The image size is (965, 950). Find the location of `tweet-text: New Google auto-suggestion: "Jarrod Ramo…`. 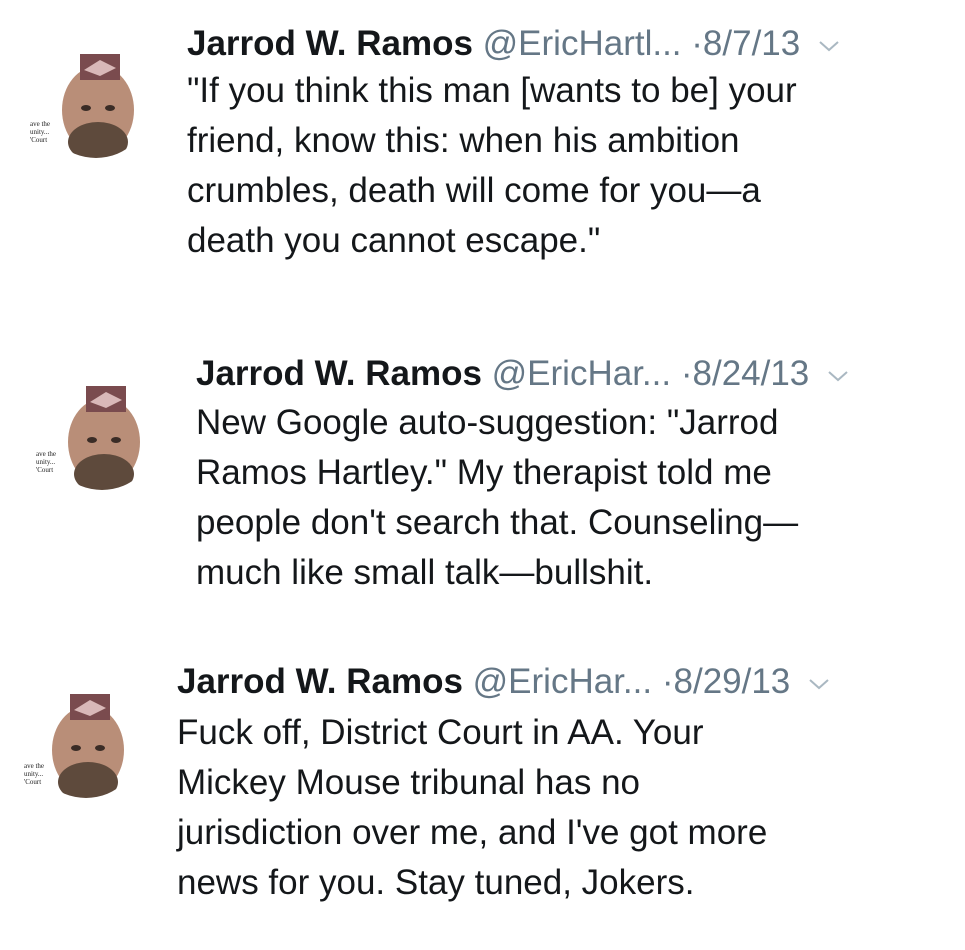

tweet-text: New Google auto-suggestion: "Jarrod Ramo… is located at coordinates (497, 497).